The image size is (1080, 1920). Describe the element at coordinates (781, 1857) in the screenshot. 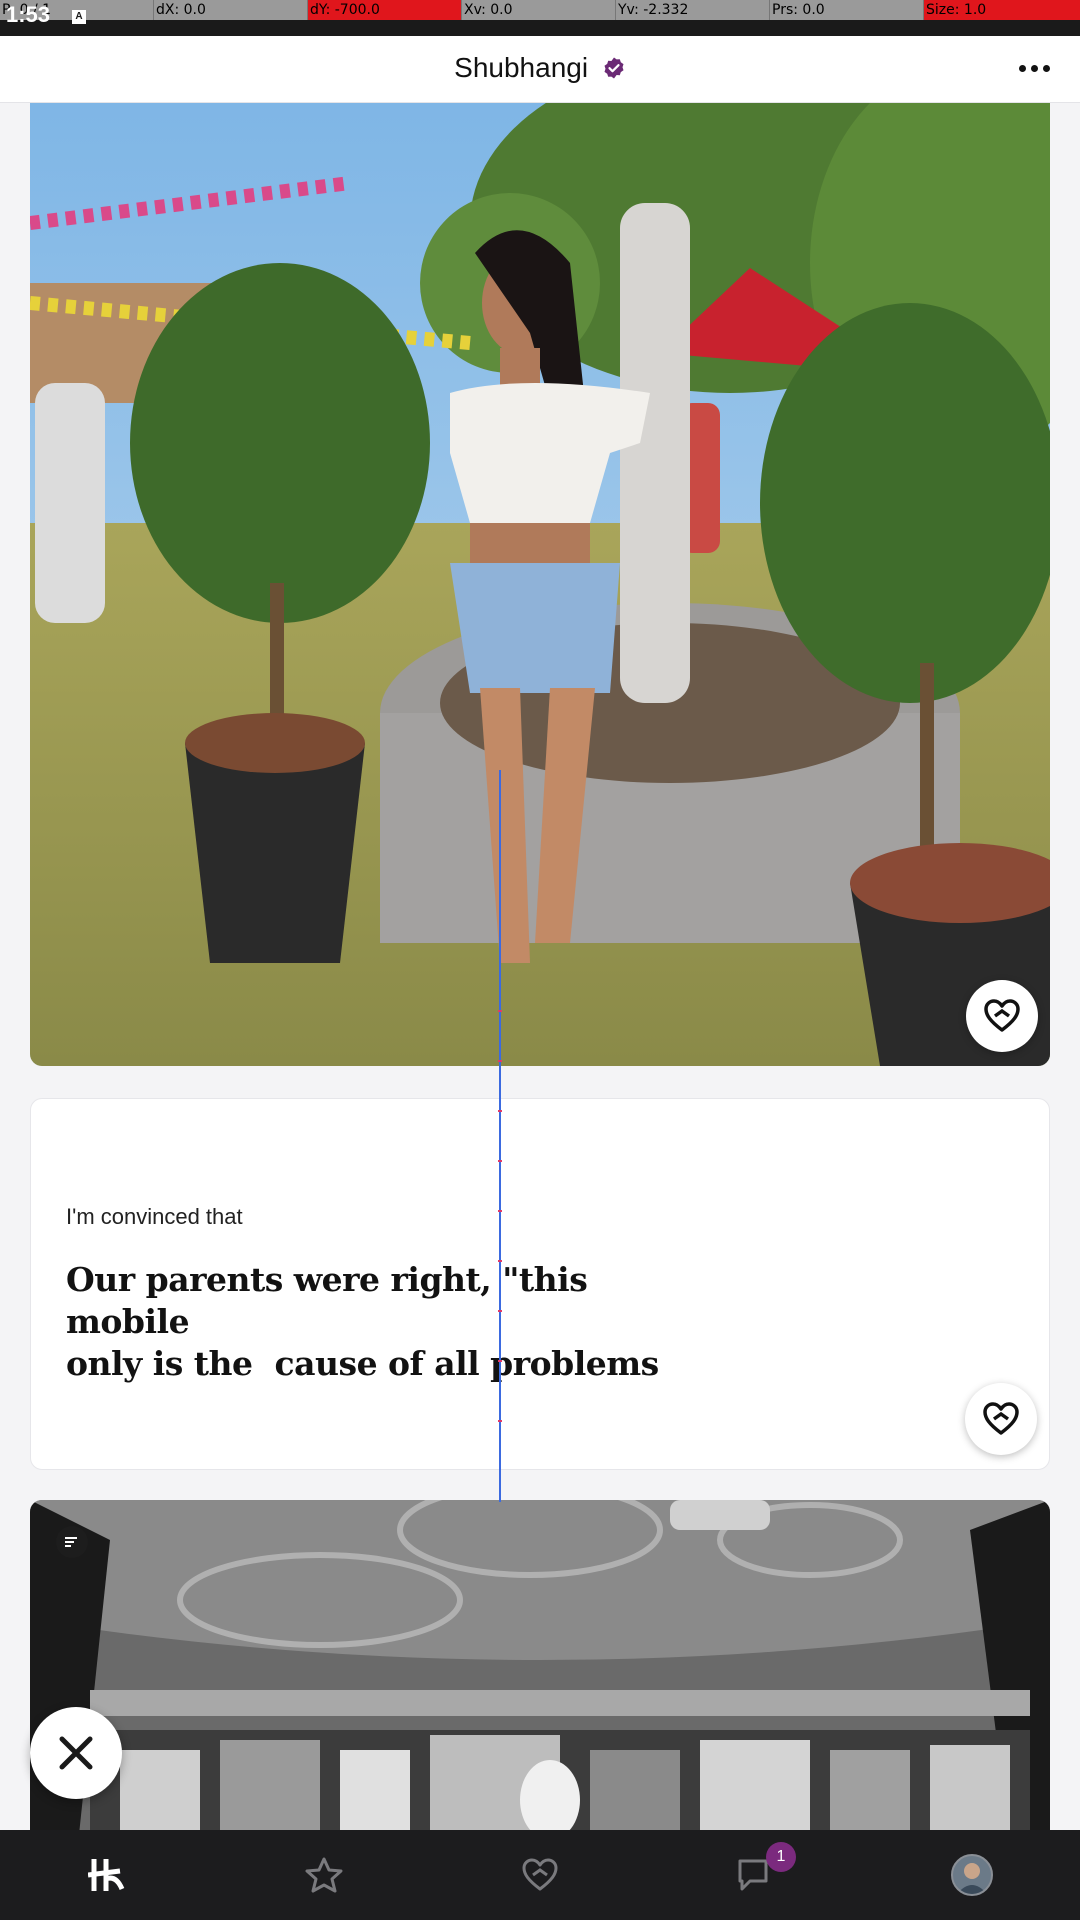

I see `messages-badge: 1` at that location.